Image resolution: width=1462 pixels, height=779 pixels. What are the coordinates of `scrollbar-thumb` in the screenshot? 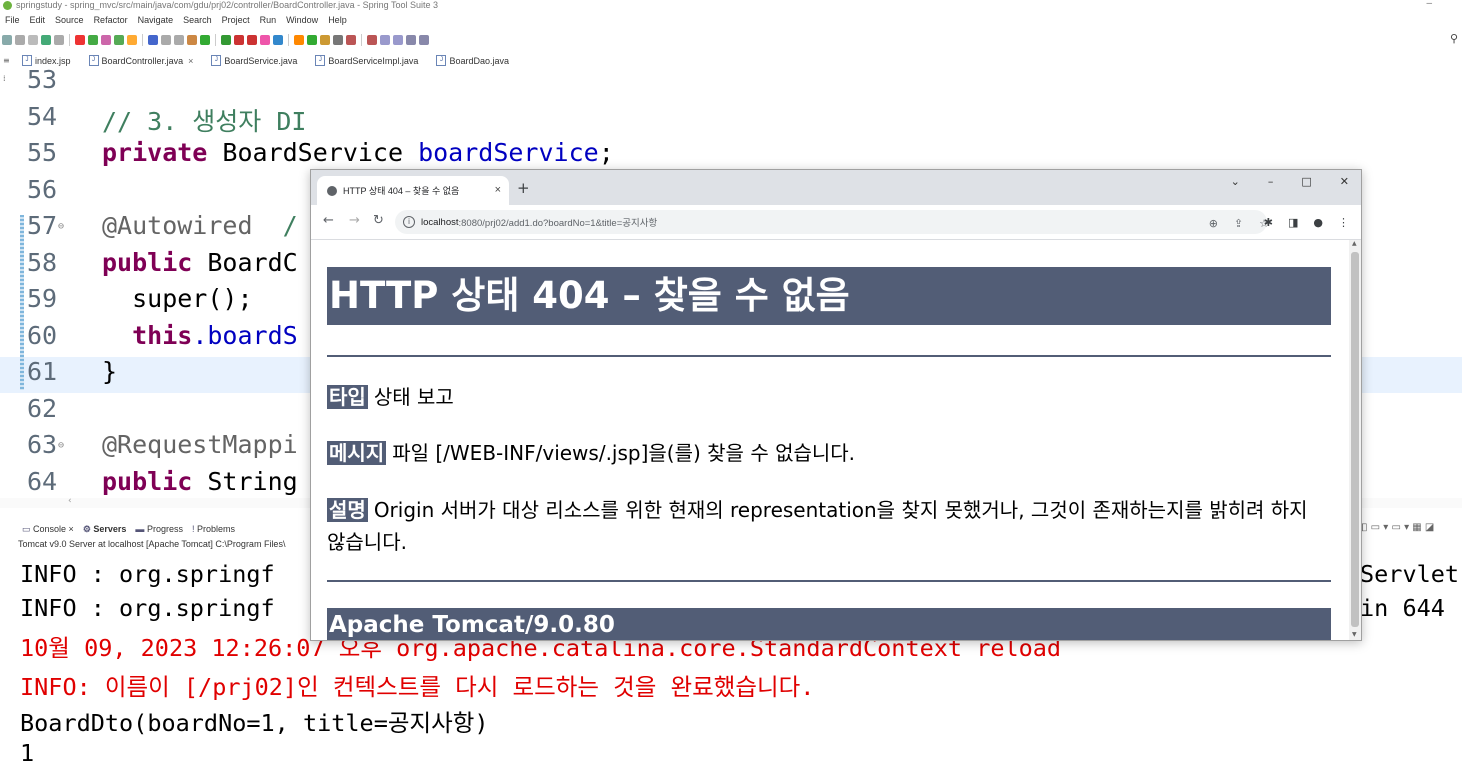 It's located at (1355, 439).